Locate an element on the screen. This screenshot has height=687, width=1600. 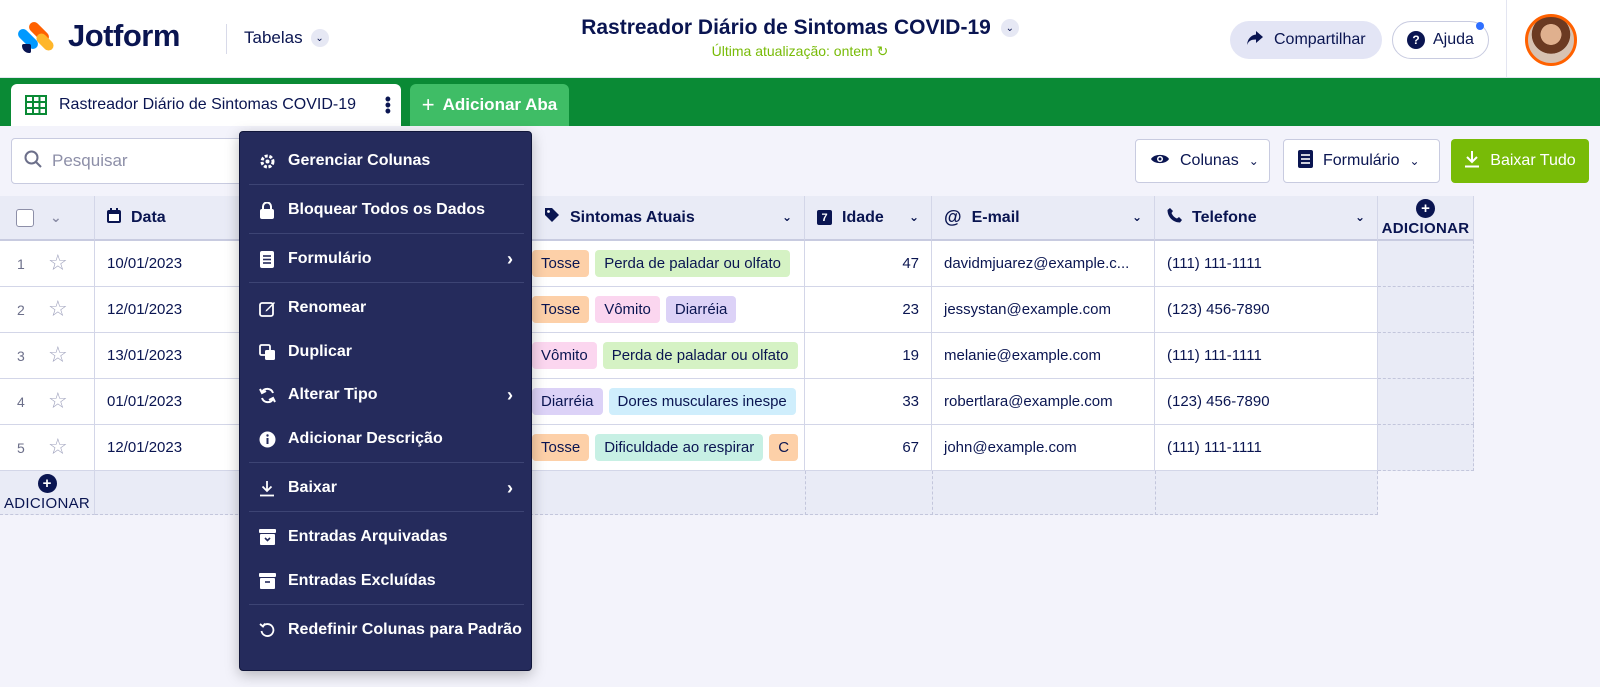
tables-dropdown: Tabelas ⌄ is located at coordinates (286, 38).